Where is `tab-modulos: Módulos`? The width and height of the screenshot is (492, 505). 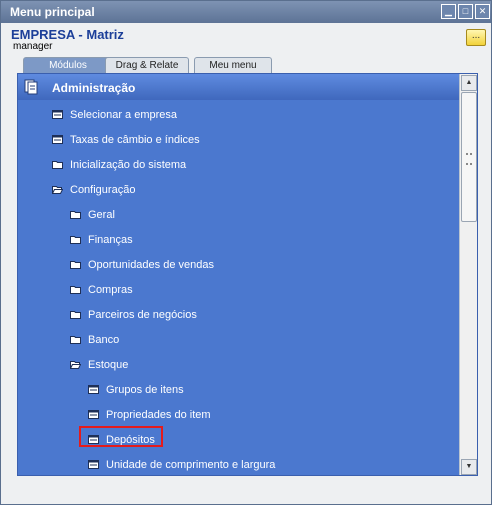
tab-modulos: Módulos is located at coordinates (68, 65).